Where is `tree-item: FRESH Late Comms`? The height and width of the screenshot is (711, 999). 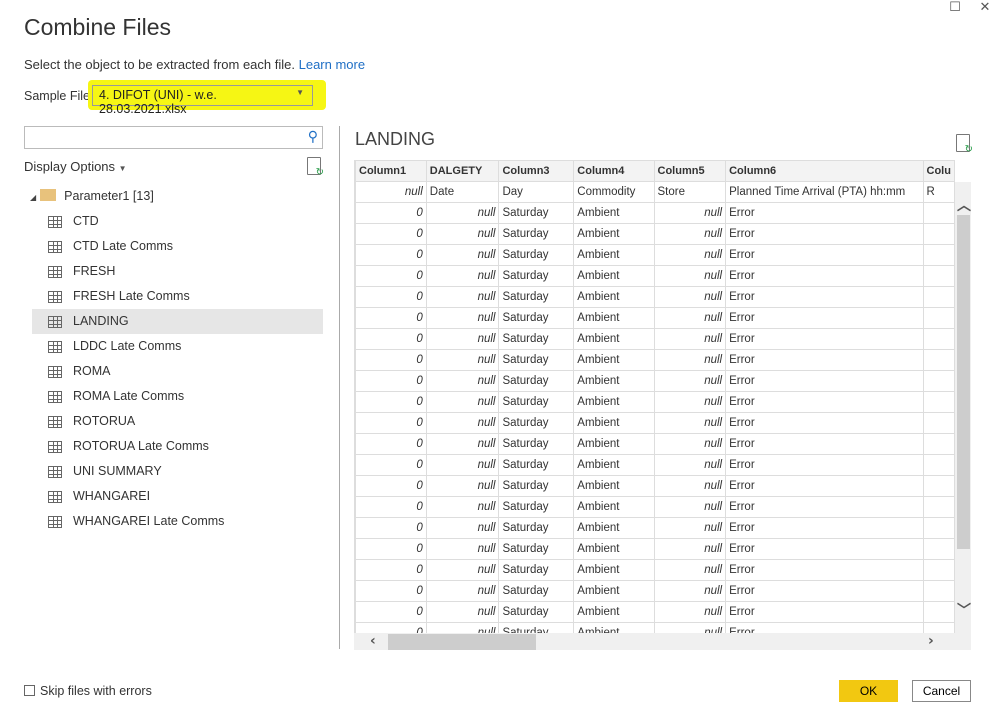 tree-item: FRESH Late Comms is located at coordinates (177, 296).